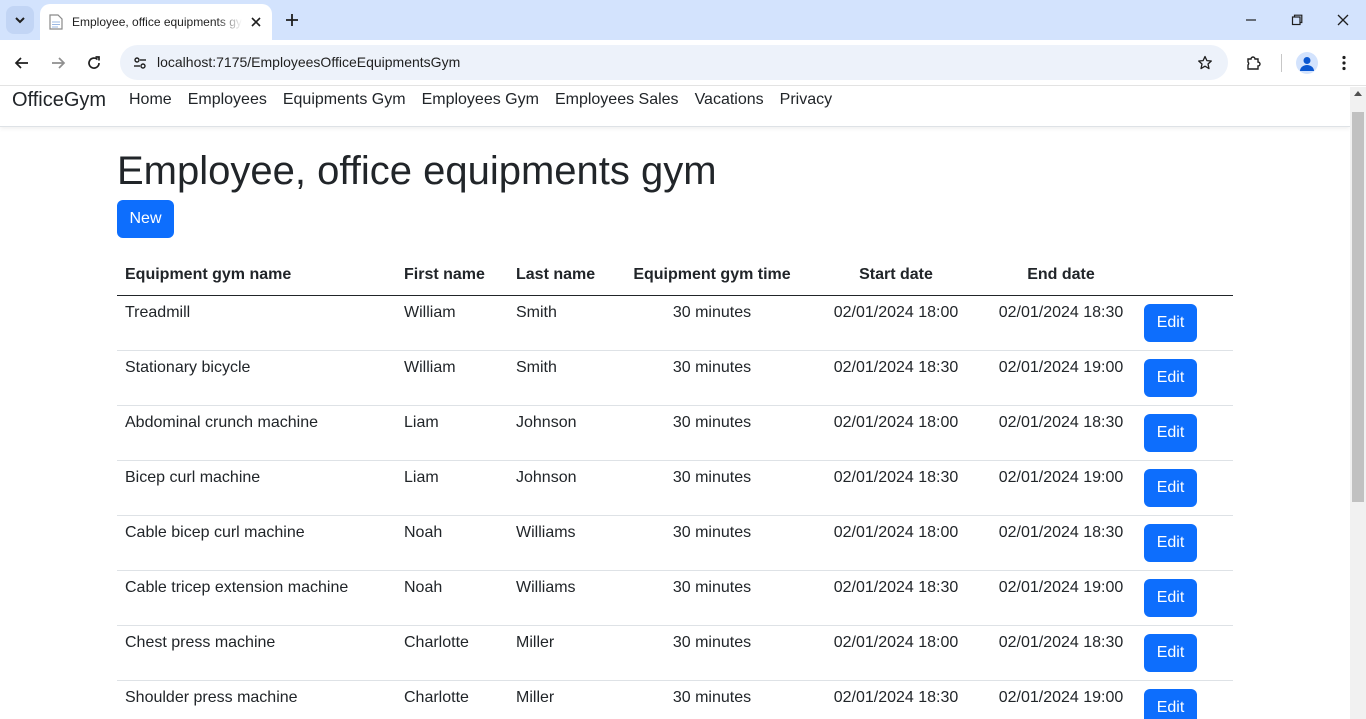 The height and width of the screenshot is (719, 1366). What do you see at coordinates (563, 275) in the screenshot?
I see `column-header-last-name: Last name` at bounding box center [563, 275].